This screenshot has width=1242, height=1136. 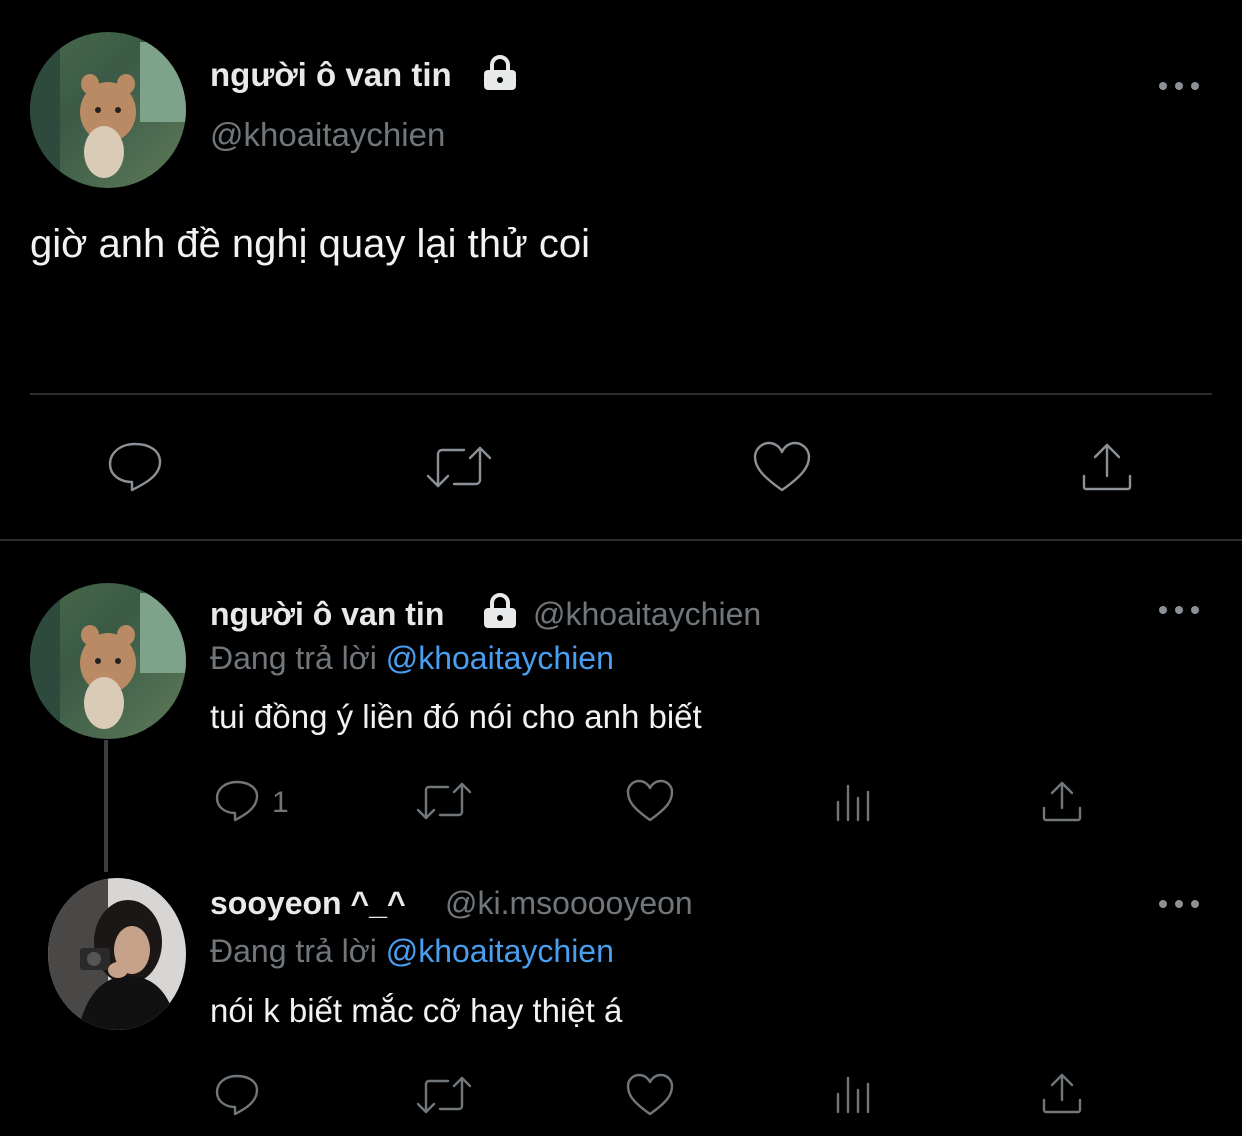 What do you see at coordinates (416, 1010) in the screenshot?
I see `tweet-text: nói k biết mắc cỡ hay thiệt á` at bounding box center [416, 1010].